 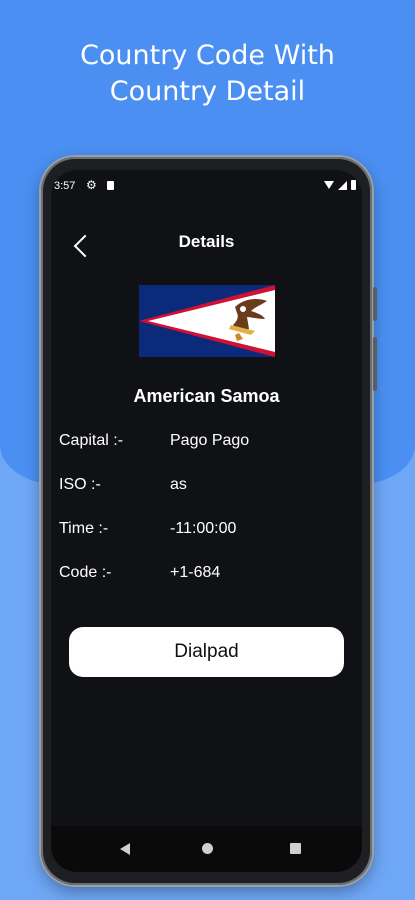 I want to click on detail-row-iso: ISO :- as, so click(x=204, y=488).